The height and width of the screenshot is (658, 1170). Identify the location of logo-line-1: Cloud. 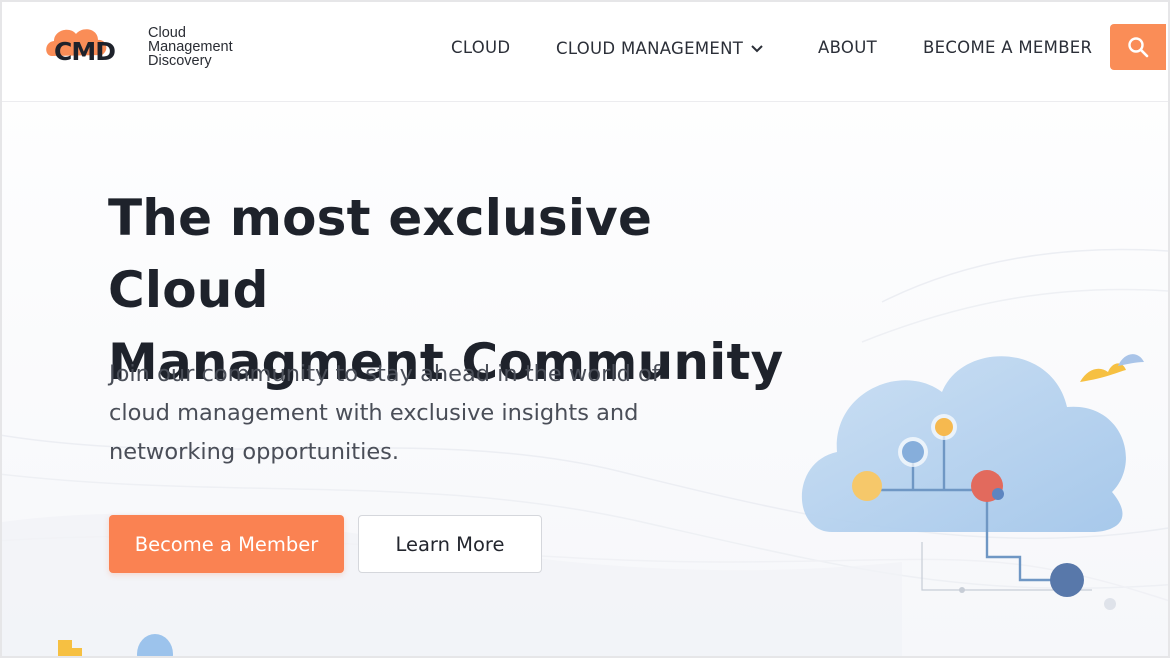
(167, 33).